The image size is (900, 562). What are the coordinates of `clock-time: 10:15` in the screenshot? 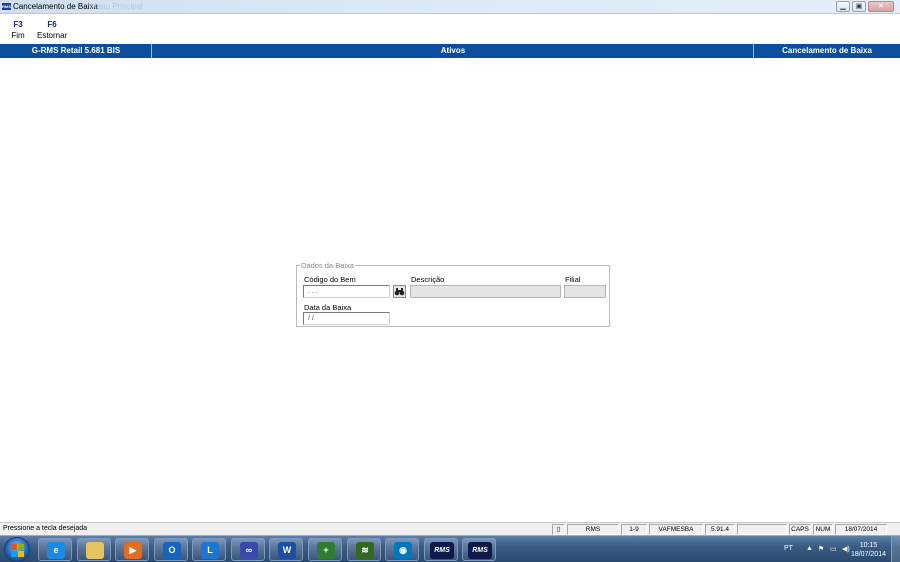 It's located at (868, 545).